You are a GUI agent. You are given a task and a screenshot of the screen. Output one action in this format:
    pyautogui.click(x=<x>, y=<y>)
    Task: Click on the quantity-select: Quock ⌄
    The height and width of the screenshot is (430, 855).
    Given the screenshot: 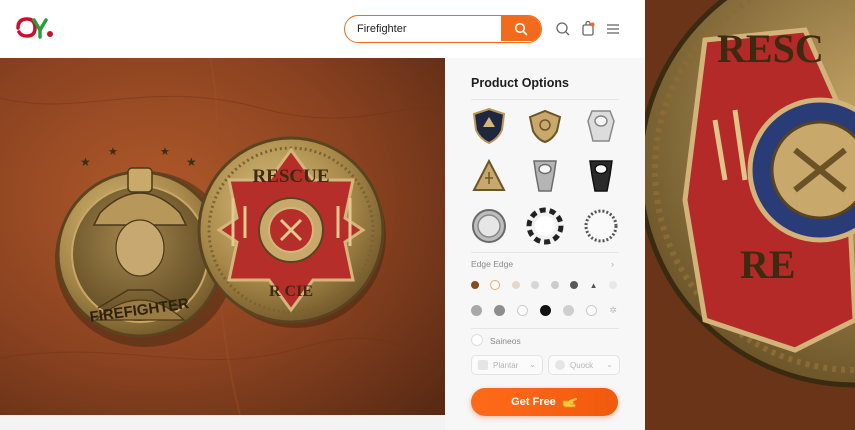 What is the action you would take?
    pyautogui.click(x=584, y=365)
    